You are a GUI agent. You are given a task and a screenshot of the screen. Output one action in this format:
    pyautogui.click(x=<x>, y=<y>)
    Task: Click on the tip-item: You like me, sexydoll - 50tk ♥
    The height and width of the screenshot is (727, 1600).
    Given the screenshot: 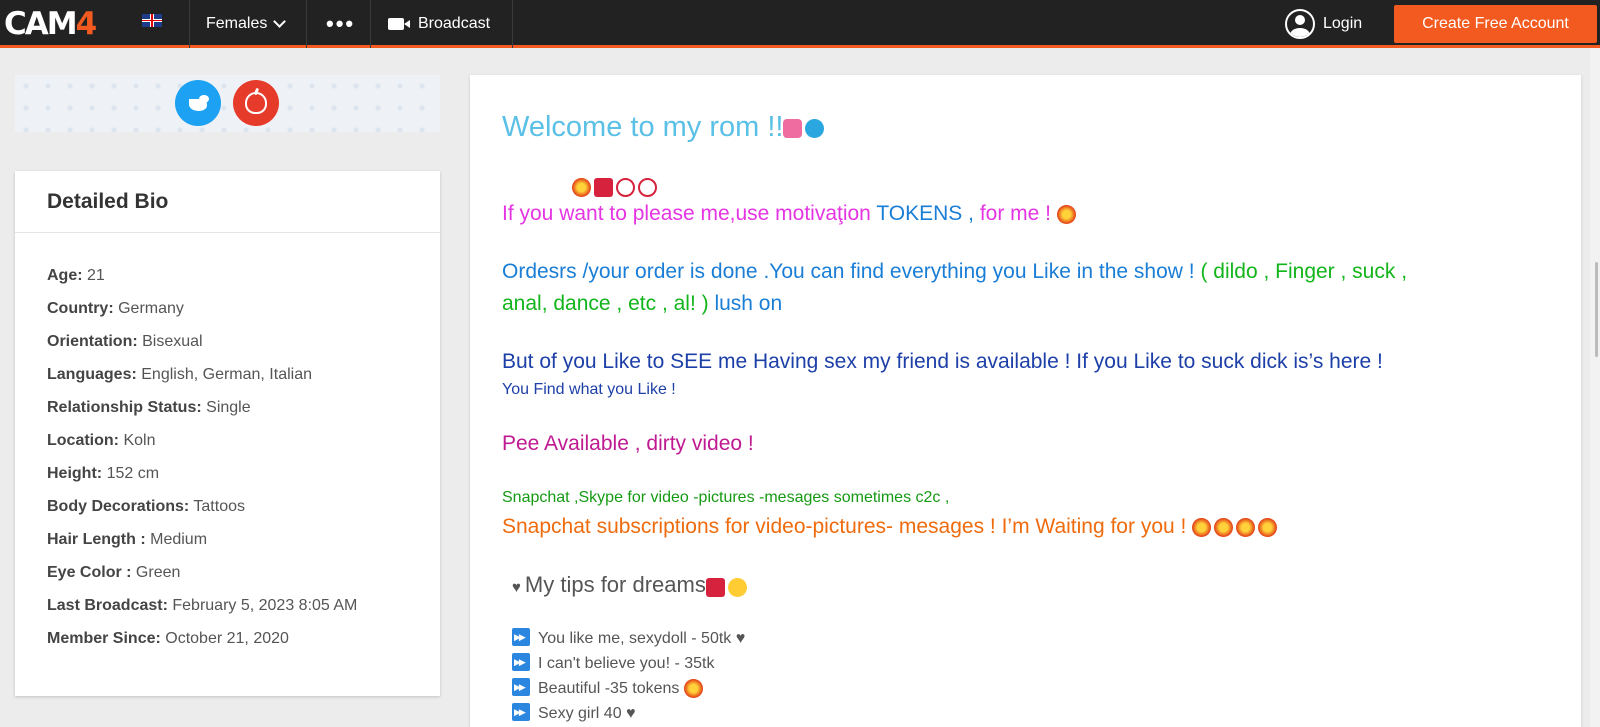 What is the action you would take?
    pyautogui.click(x=628, y=638)
    